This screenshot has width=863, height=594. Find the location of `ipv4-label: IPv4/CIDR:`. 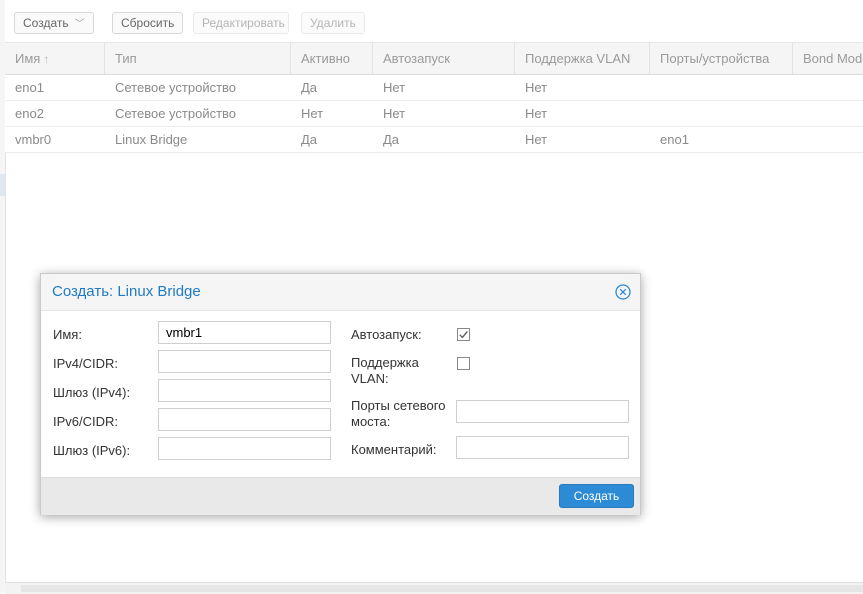

ipv4-label: IPv4/CIDR: is located at coordinates (86, 363).